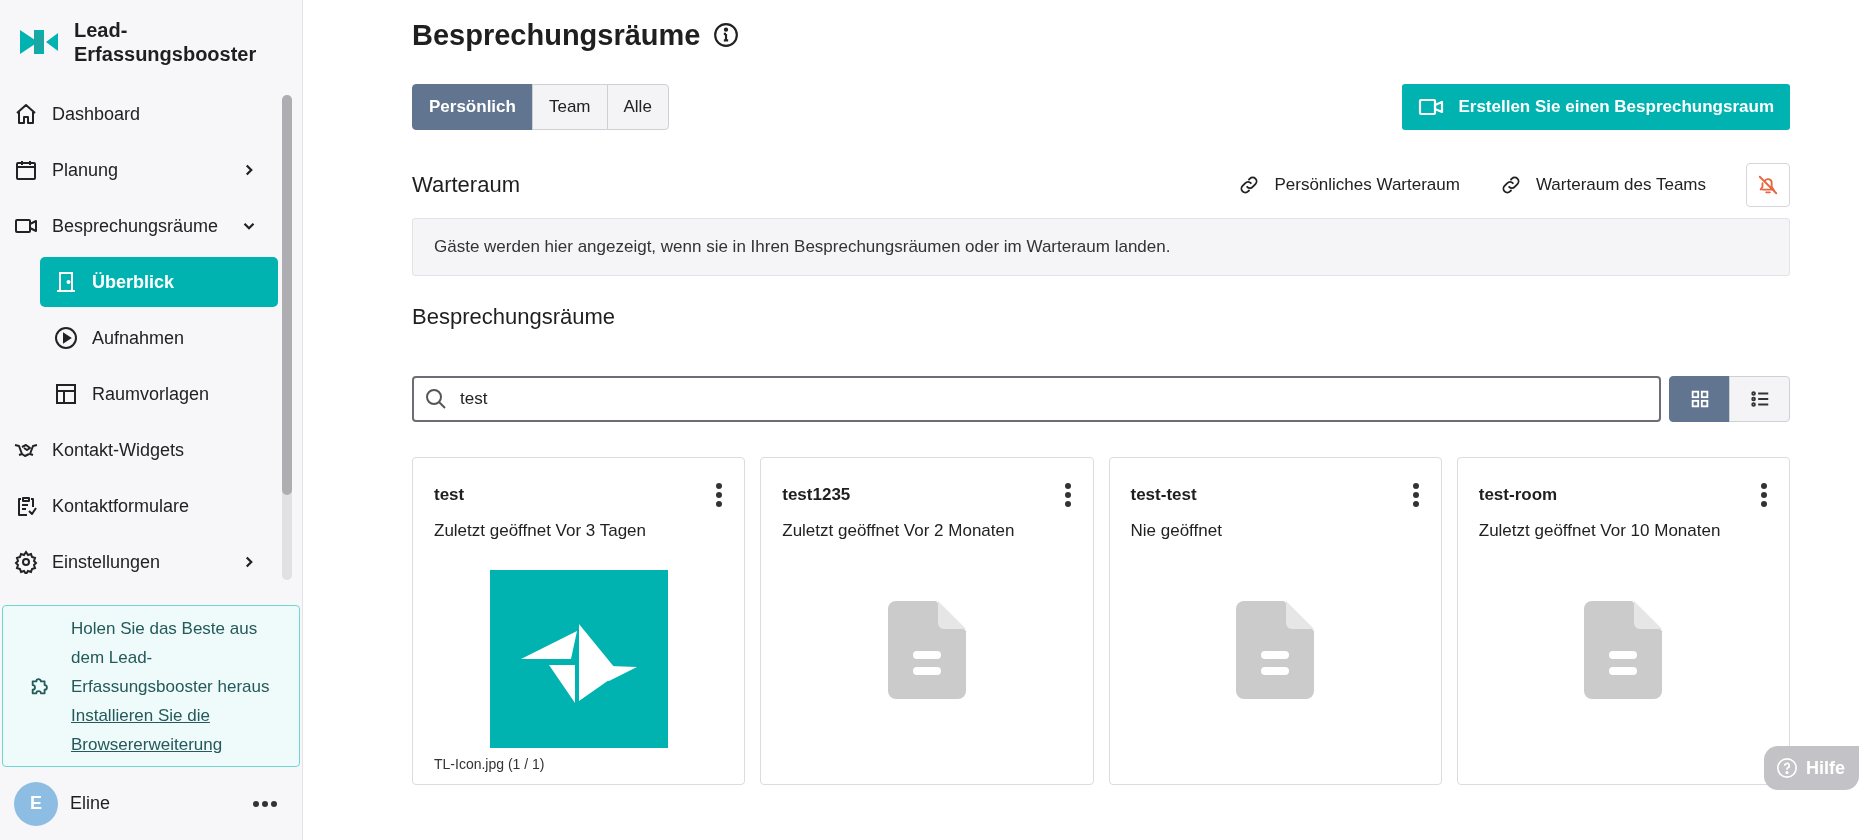 This screenshot has width=1869, height=840. Describe the element at coordinates (436, 399) in the screenshot. I see `search-icon` at that location.